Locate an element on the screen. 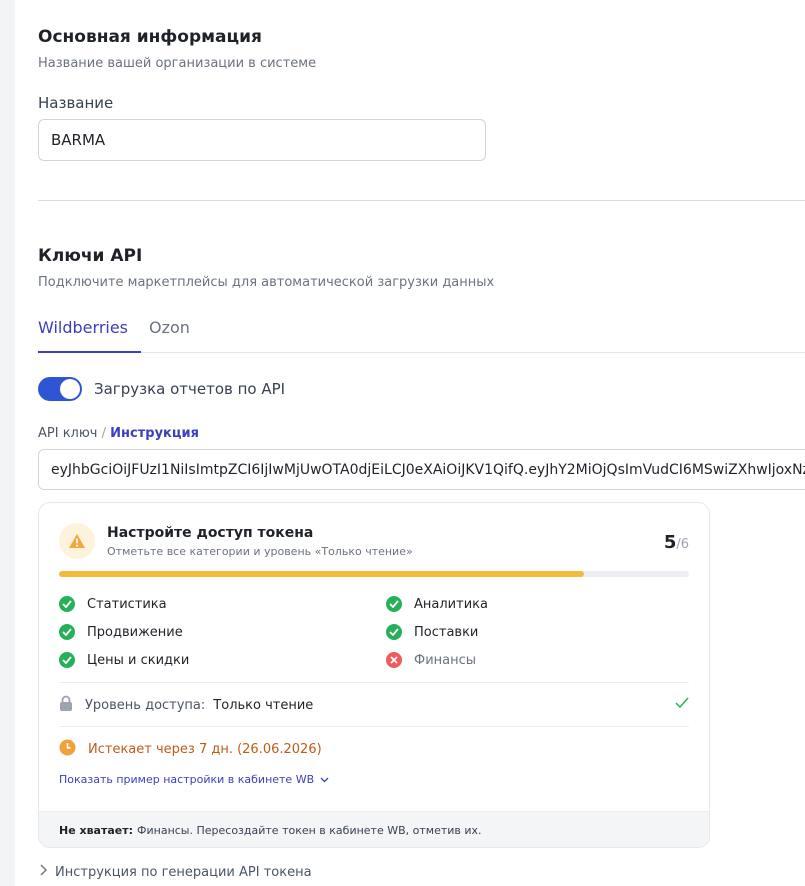 This screenshot has height=886, width=805. token-progress-counter: 5/6 is located at coordinates (676, 542).